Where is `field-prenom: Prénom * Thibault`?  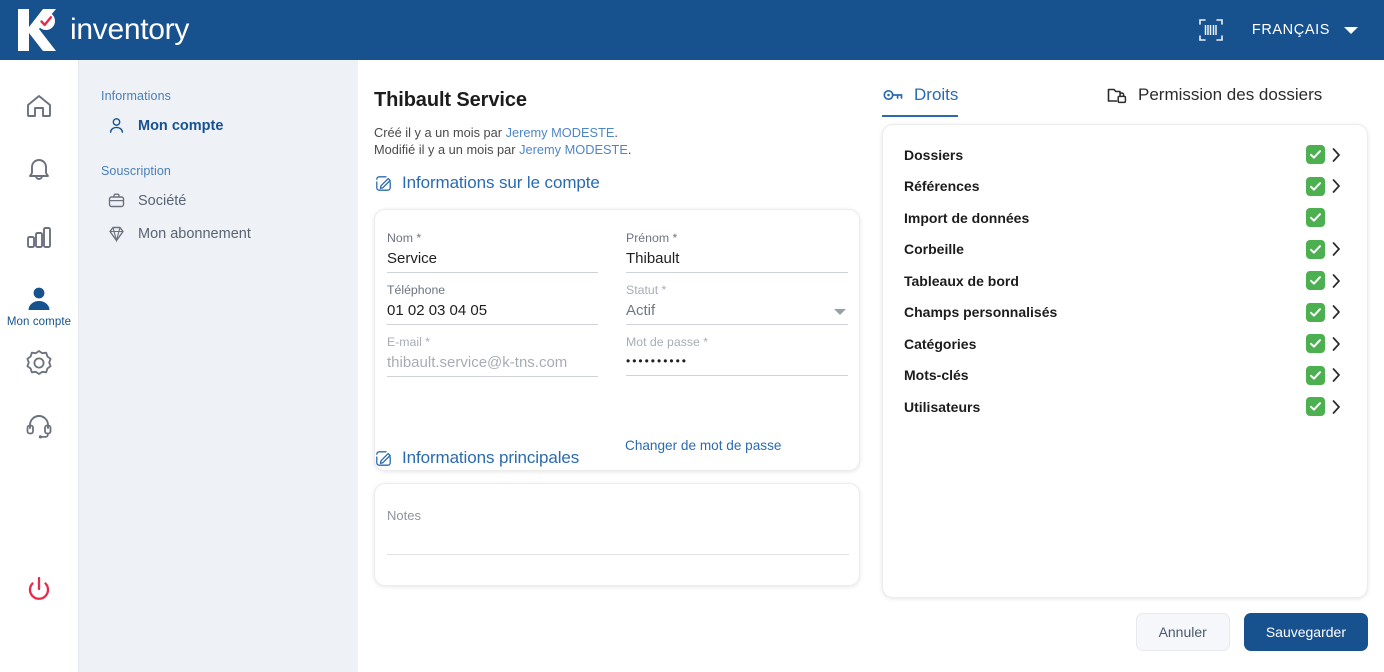
field-prenom: Prénom * Thibault is located at coordinates (737, 252).